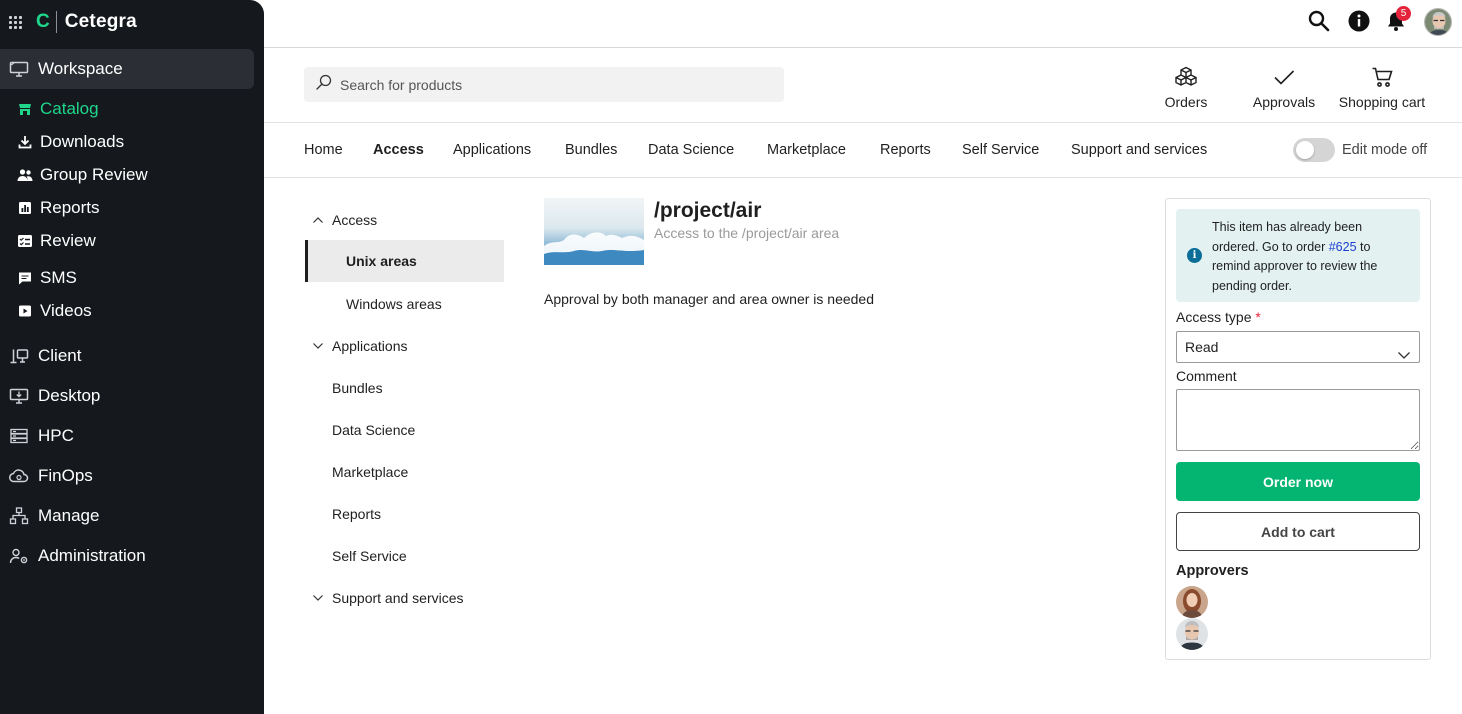 Image resolution: width=1462 pixels, height=714 pixels. I want to click on sidebar-item-label: Group Review, so click(94, 174).